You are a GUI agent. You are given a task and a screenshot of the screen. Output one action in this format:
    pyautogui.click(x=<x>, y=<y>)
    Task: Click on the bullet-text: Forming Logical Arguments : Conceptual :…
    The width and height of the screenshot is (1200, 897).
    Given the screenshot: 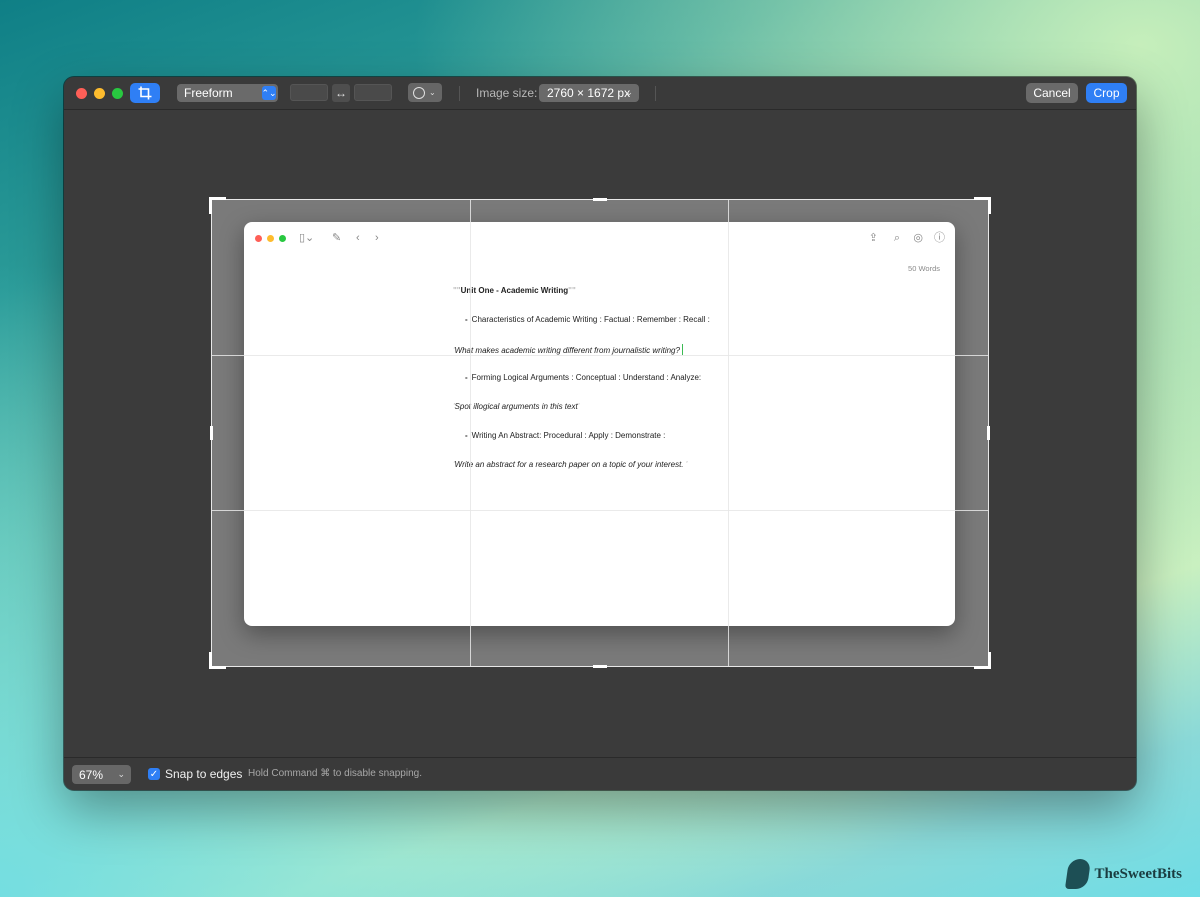 What is the action you would take?
    pyautogui.click(x=586, y=377)
    